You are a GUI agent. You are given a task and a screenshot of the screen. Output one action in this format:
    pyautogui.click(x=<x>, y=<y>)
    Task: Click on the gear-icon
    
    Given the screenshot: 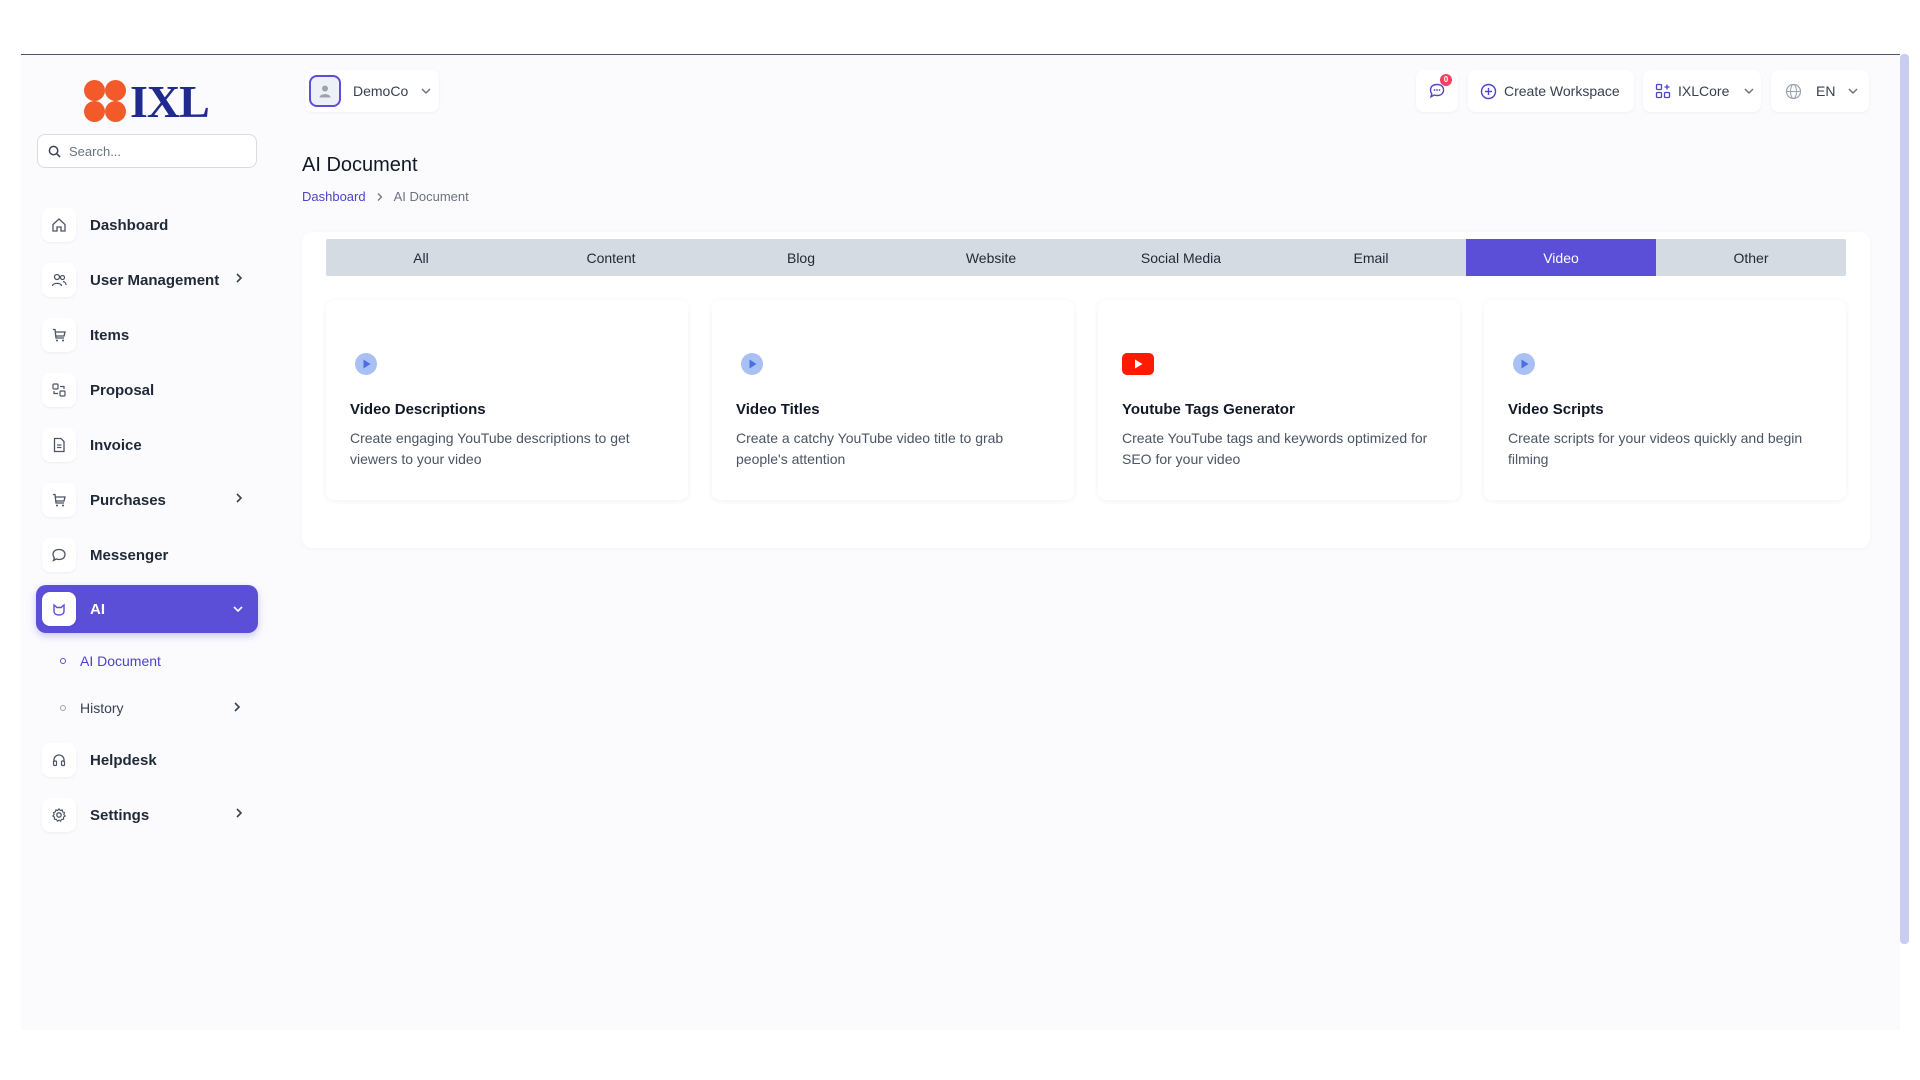 What is the action you would take?
    pyautogui.click(x=59, y=815)
    